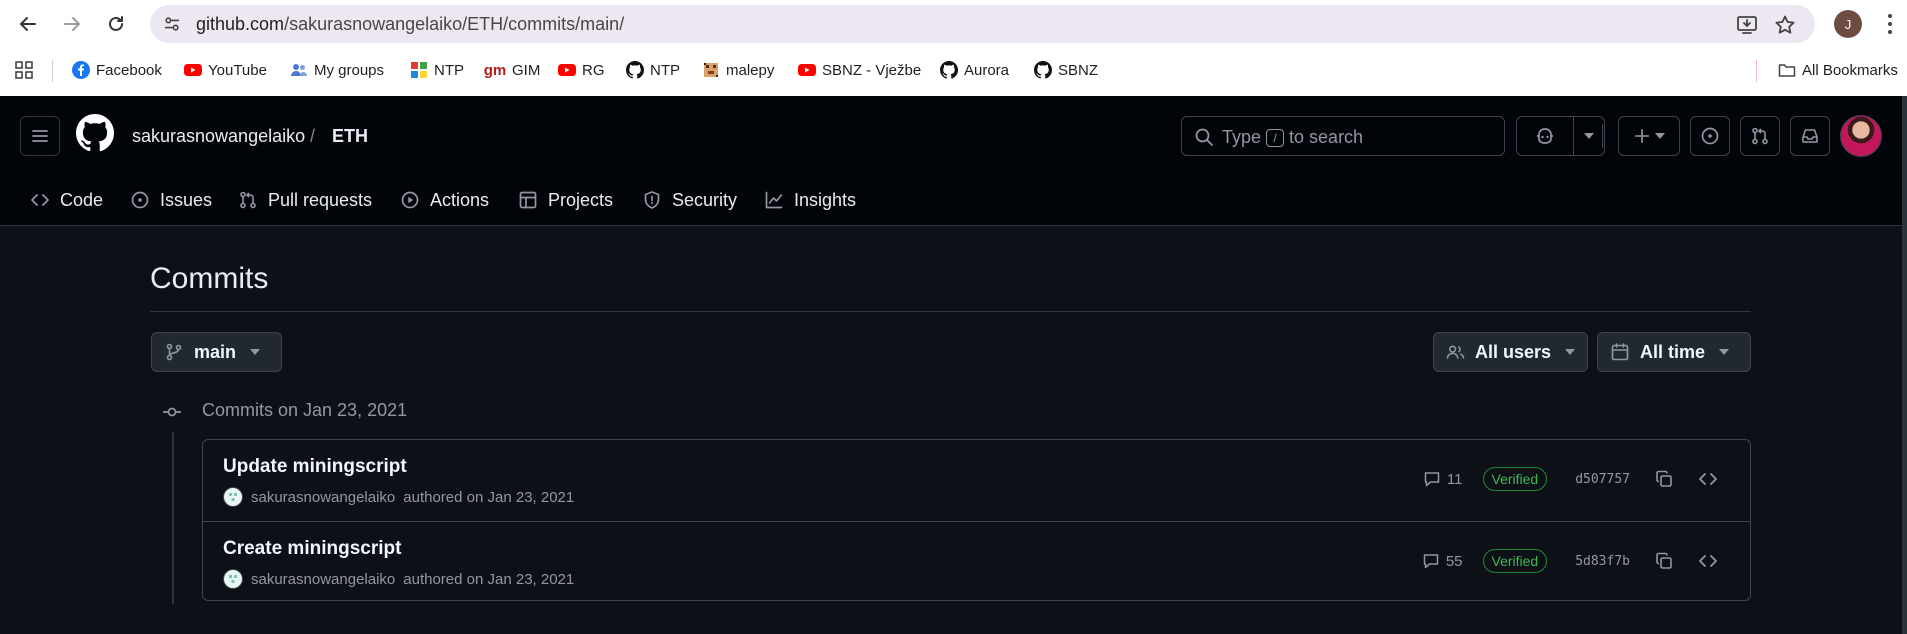 The image size is (1907, 634). What do you see at coordinates (1602, 136) in the screenshot?
I see `header-divider` at bounding box center [1602, 136].